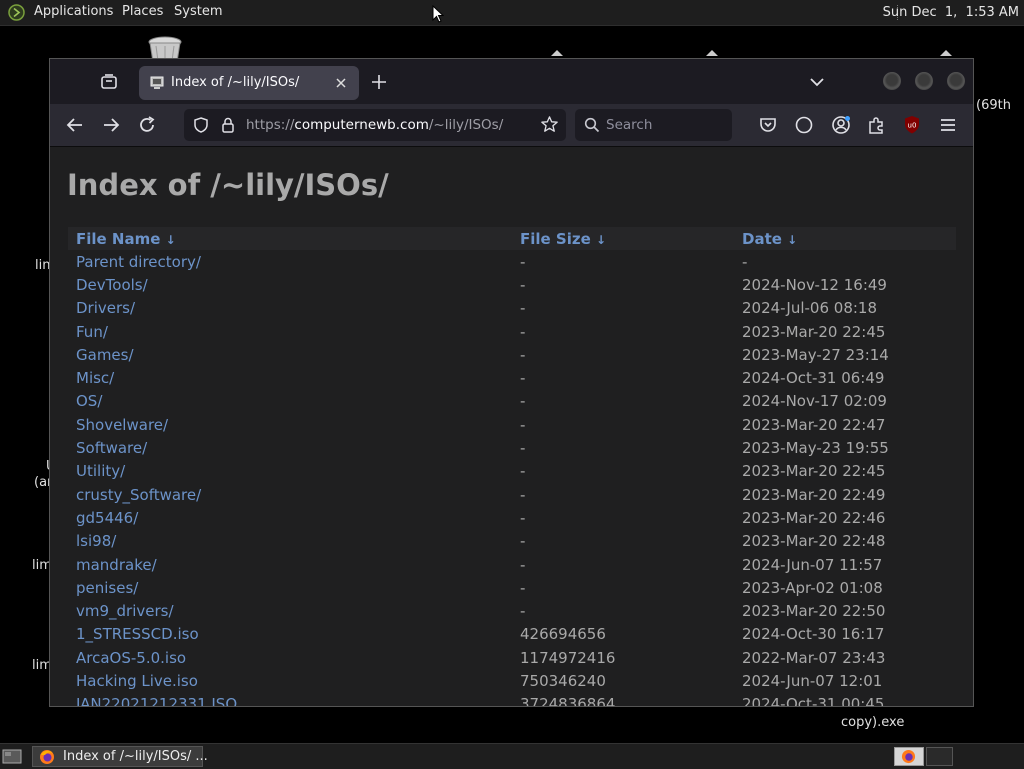  What do you see at coordinates (92, 332) in the screenshot?
I see `file-link: Fun/` at bounding box center [92, 332].